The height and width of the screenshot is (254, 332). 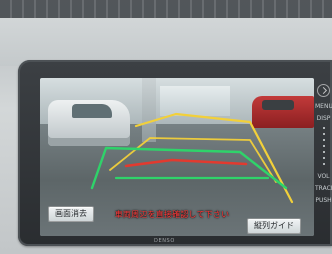 I want to click on red-guide, so click(x=186, y=163).